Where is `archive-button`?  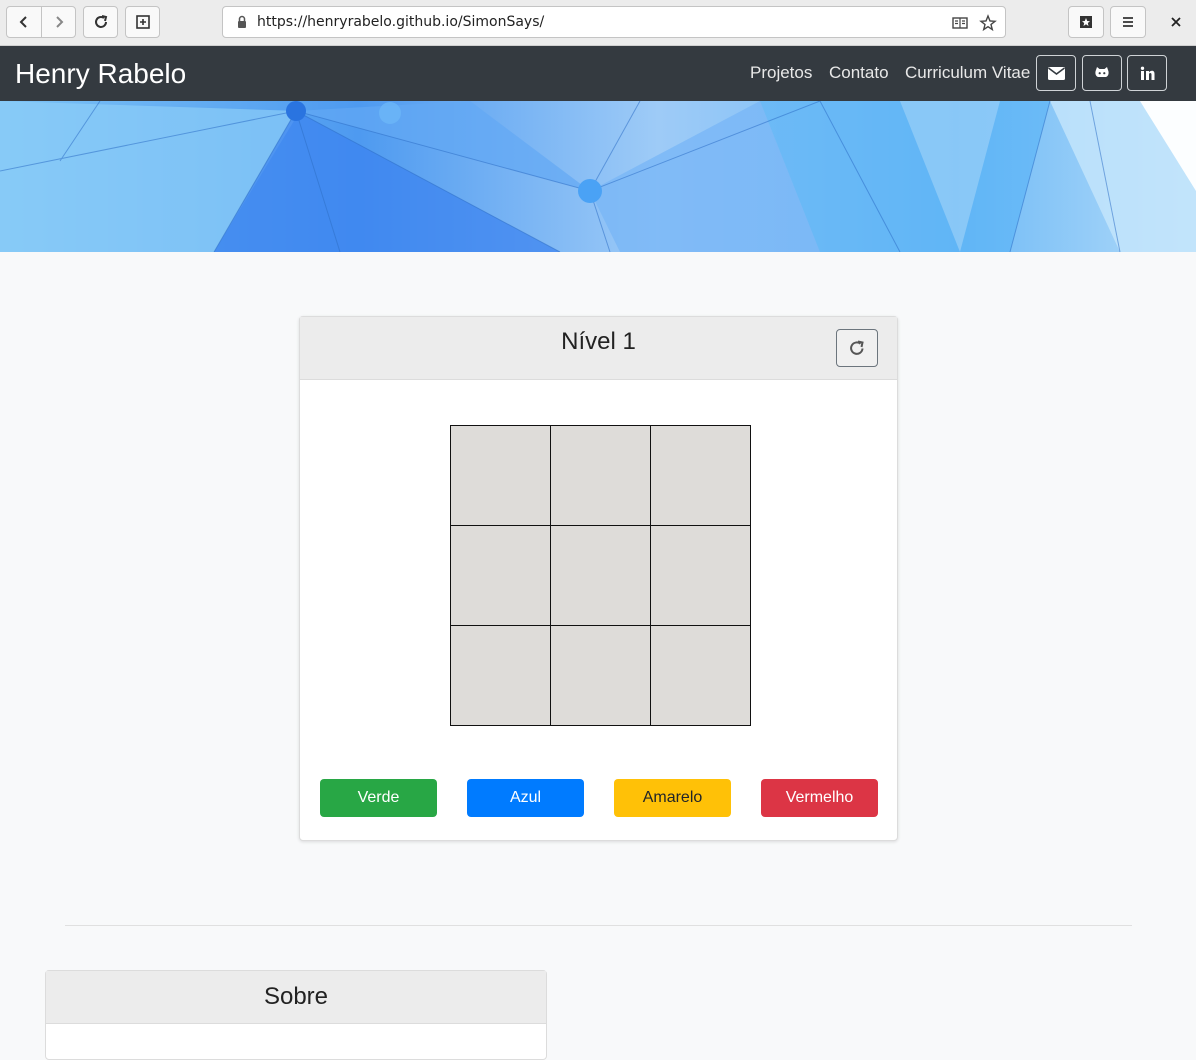
archive-button is located at coordinates (1086, 22).